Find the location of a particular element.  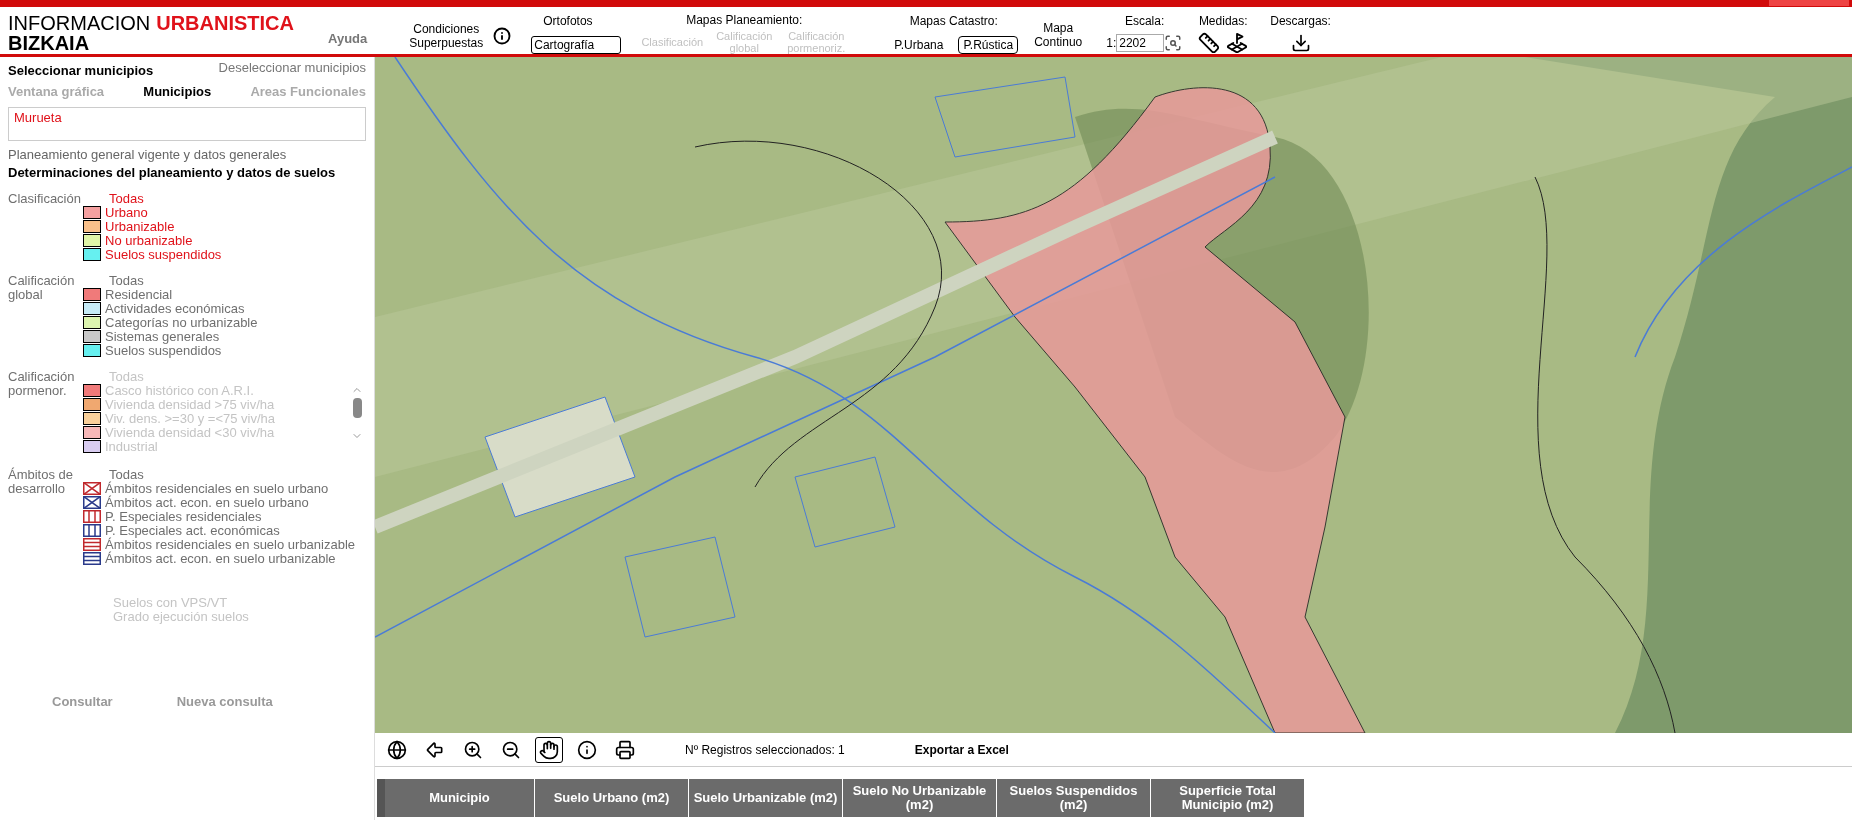

table-header-cell: Suelos Suspendidos (m2) is located at coordinates (1074, 798).